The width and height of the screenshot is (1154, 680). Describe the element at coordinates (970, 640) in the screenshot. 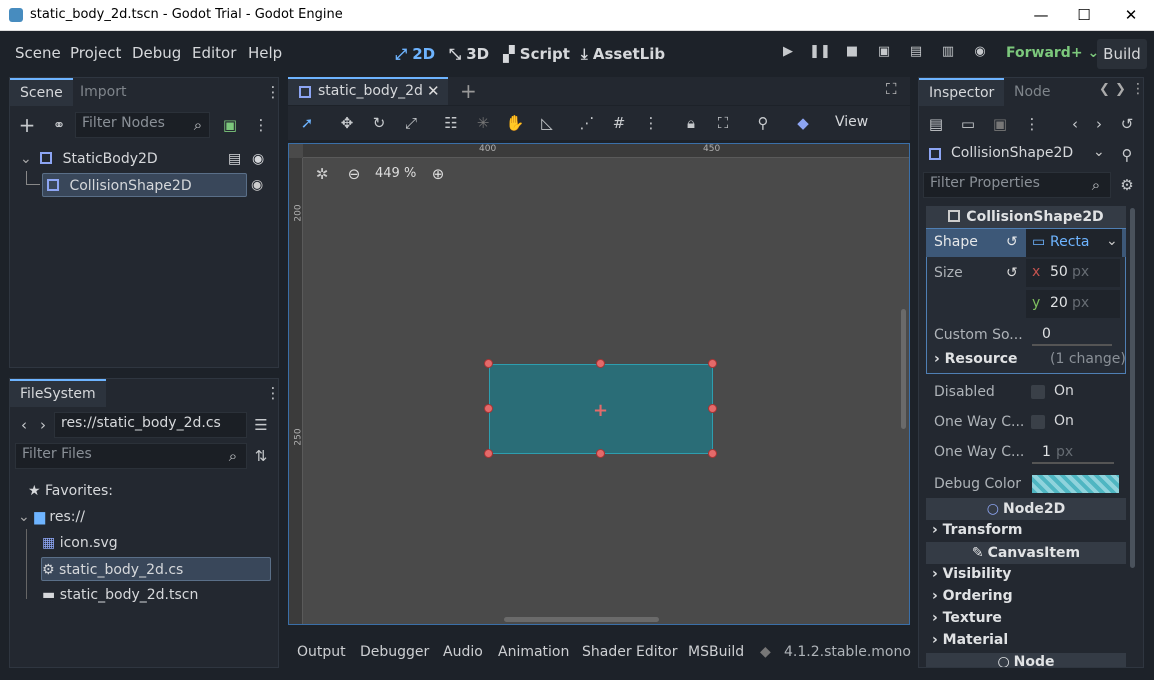

I see `material-section: › Material` at that location.